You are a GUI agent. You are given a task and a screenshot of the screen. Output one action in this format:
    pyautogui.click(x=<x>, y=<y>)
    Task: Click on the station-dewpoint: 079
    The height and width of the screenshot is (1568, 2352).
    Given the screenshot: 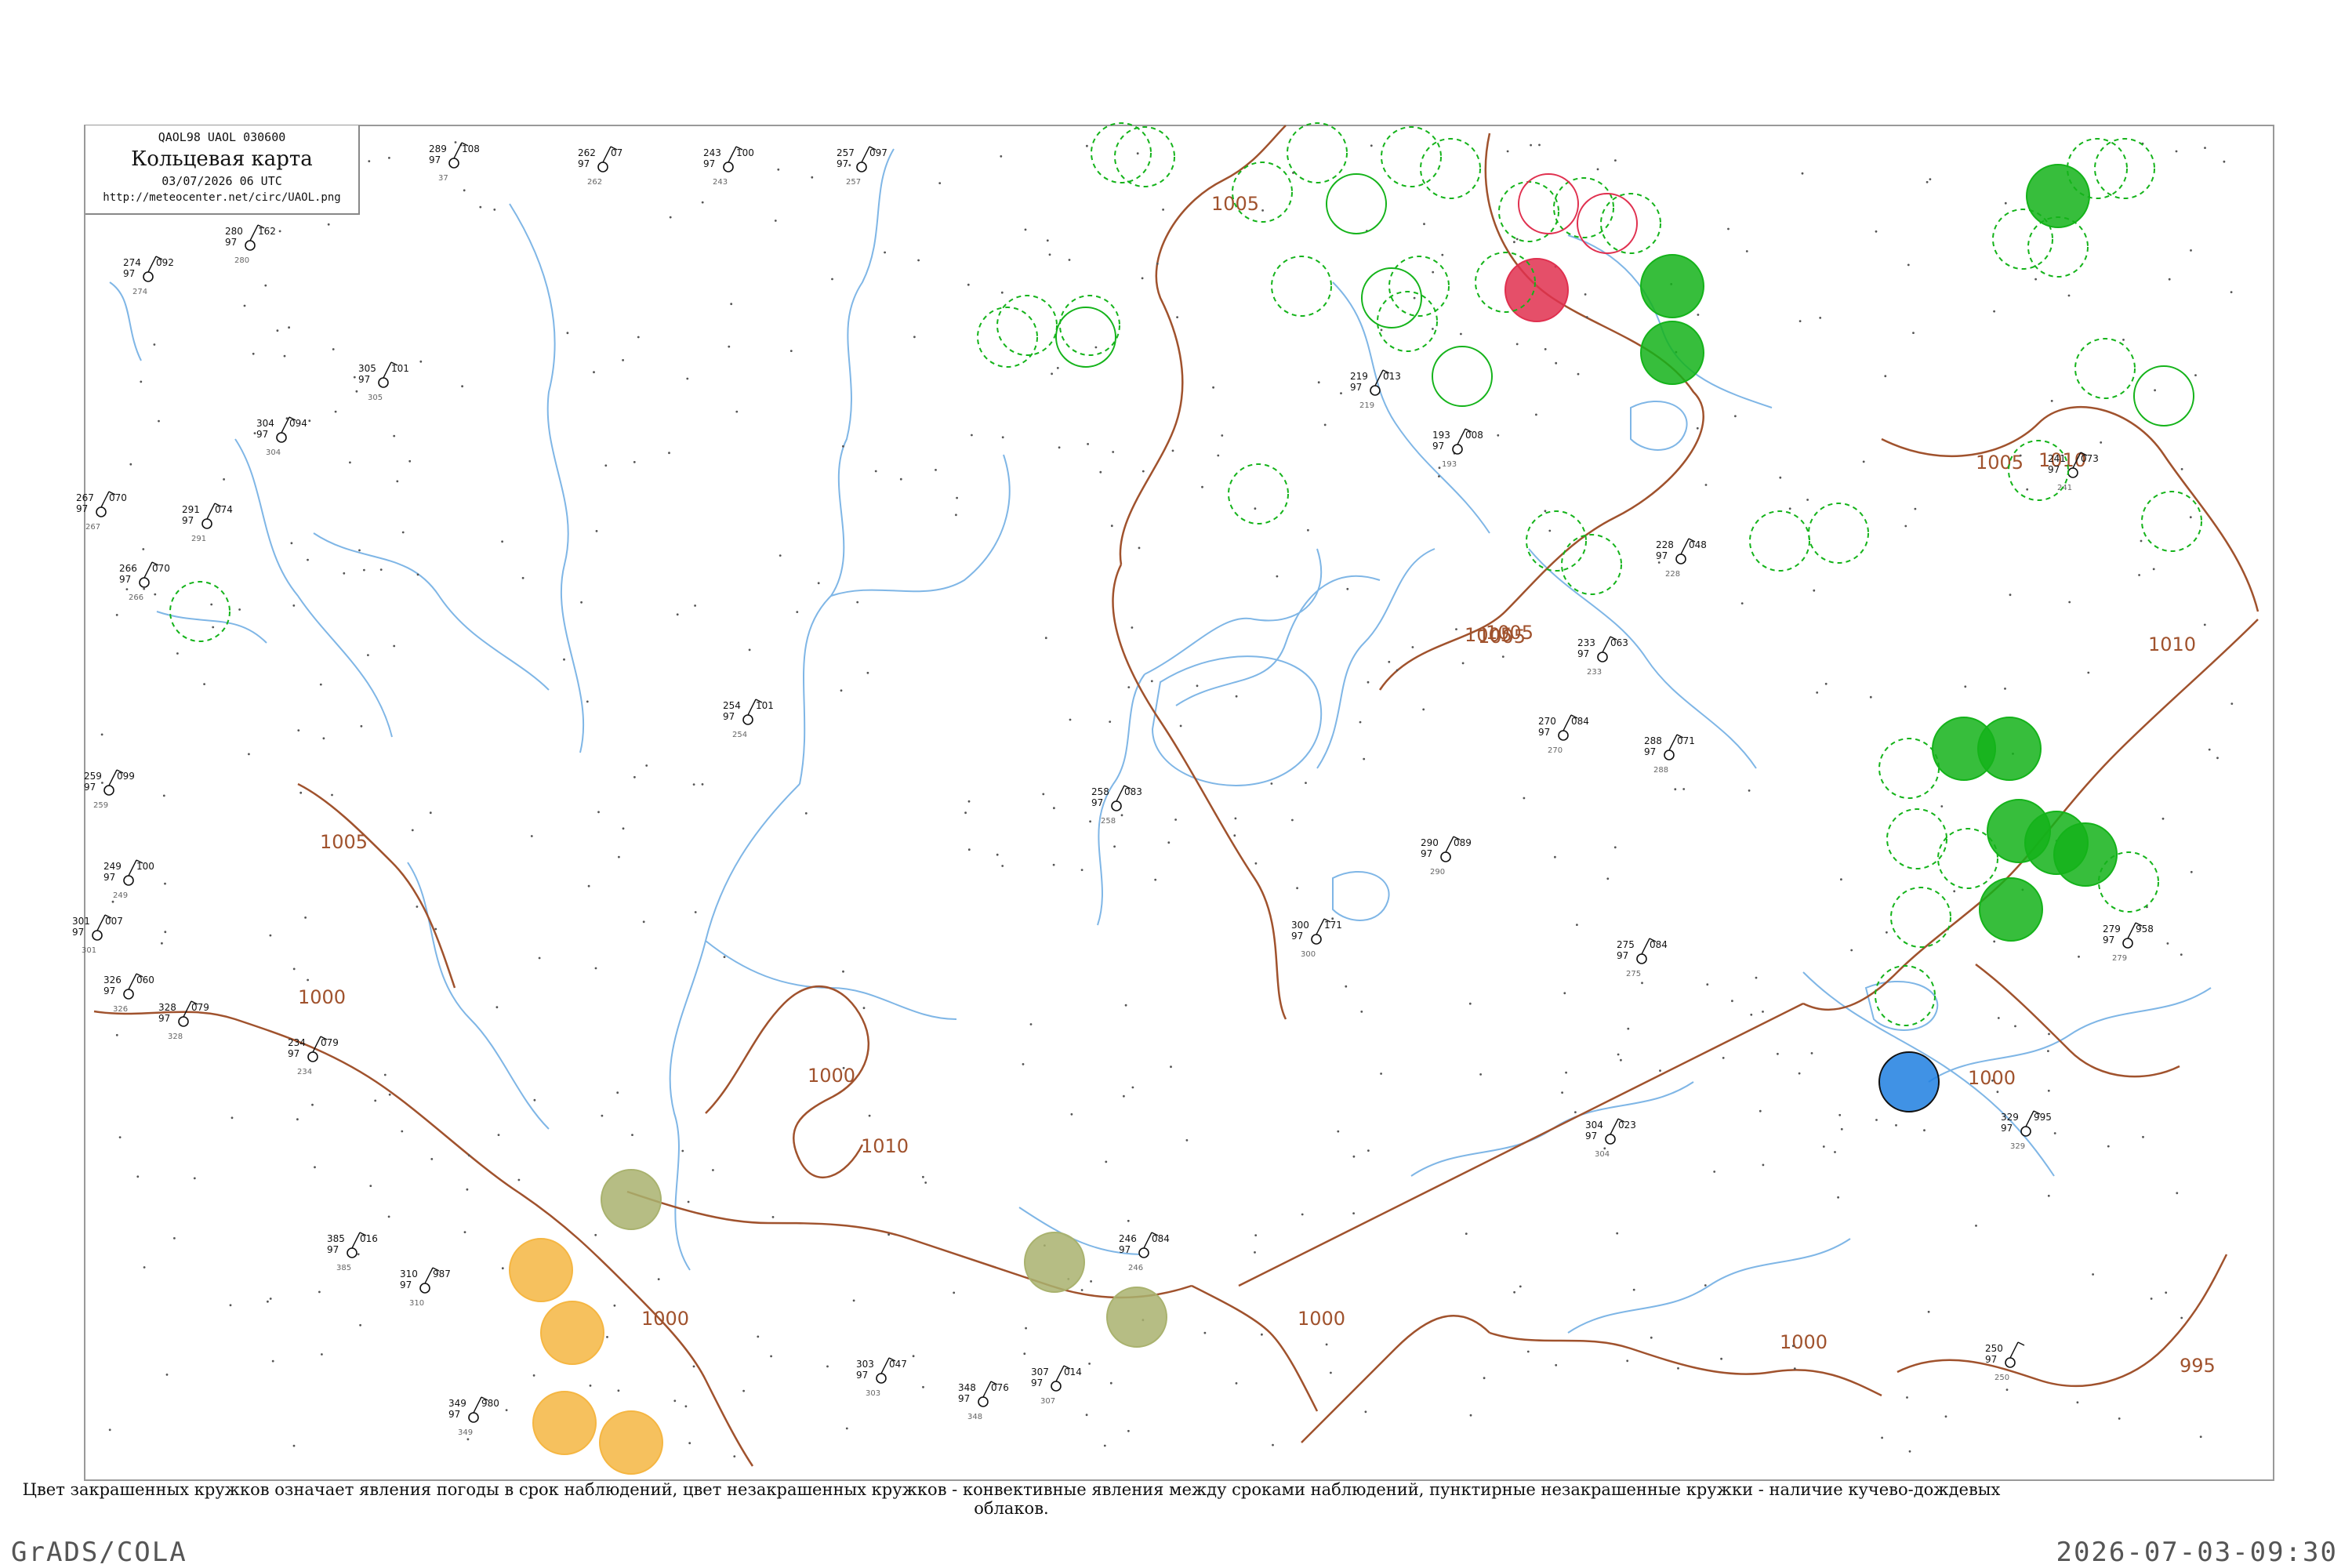 What is the action you would take?
    pyautogui.click(x=330, y=1042)
    